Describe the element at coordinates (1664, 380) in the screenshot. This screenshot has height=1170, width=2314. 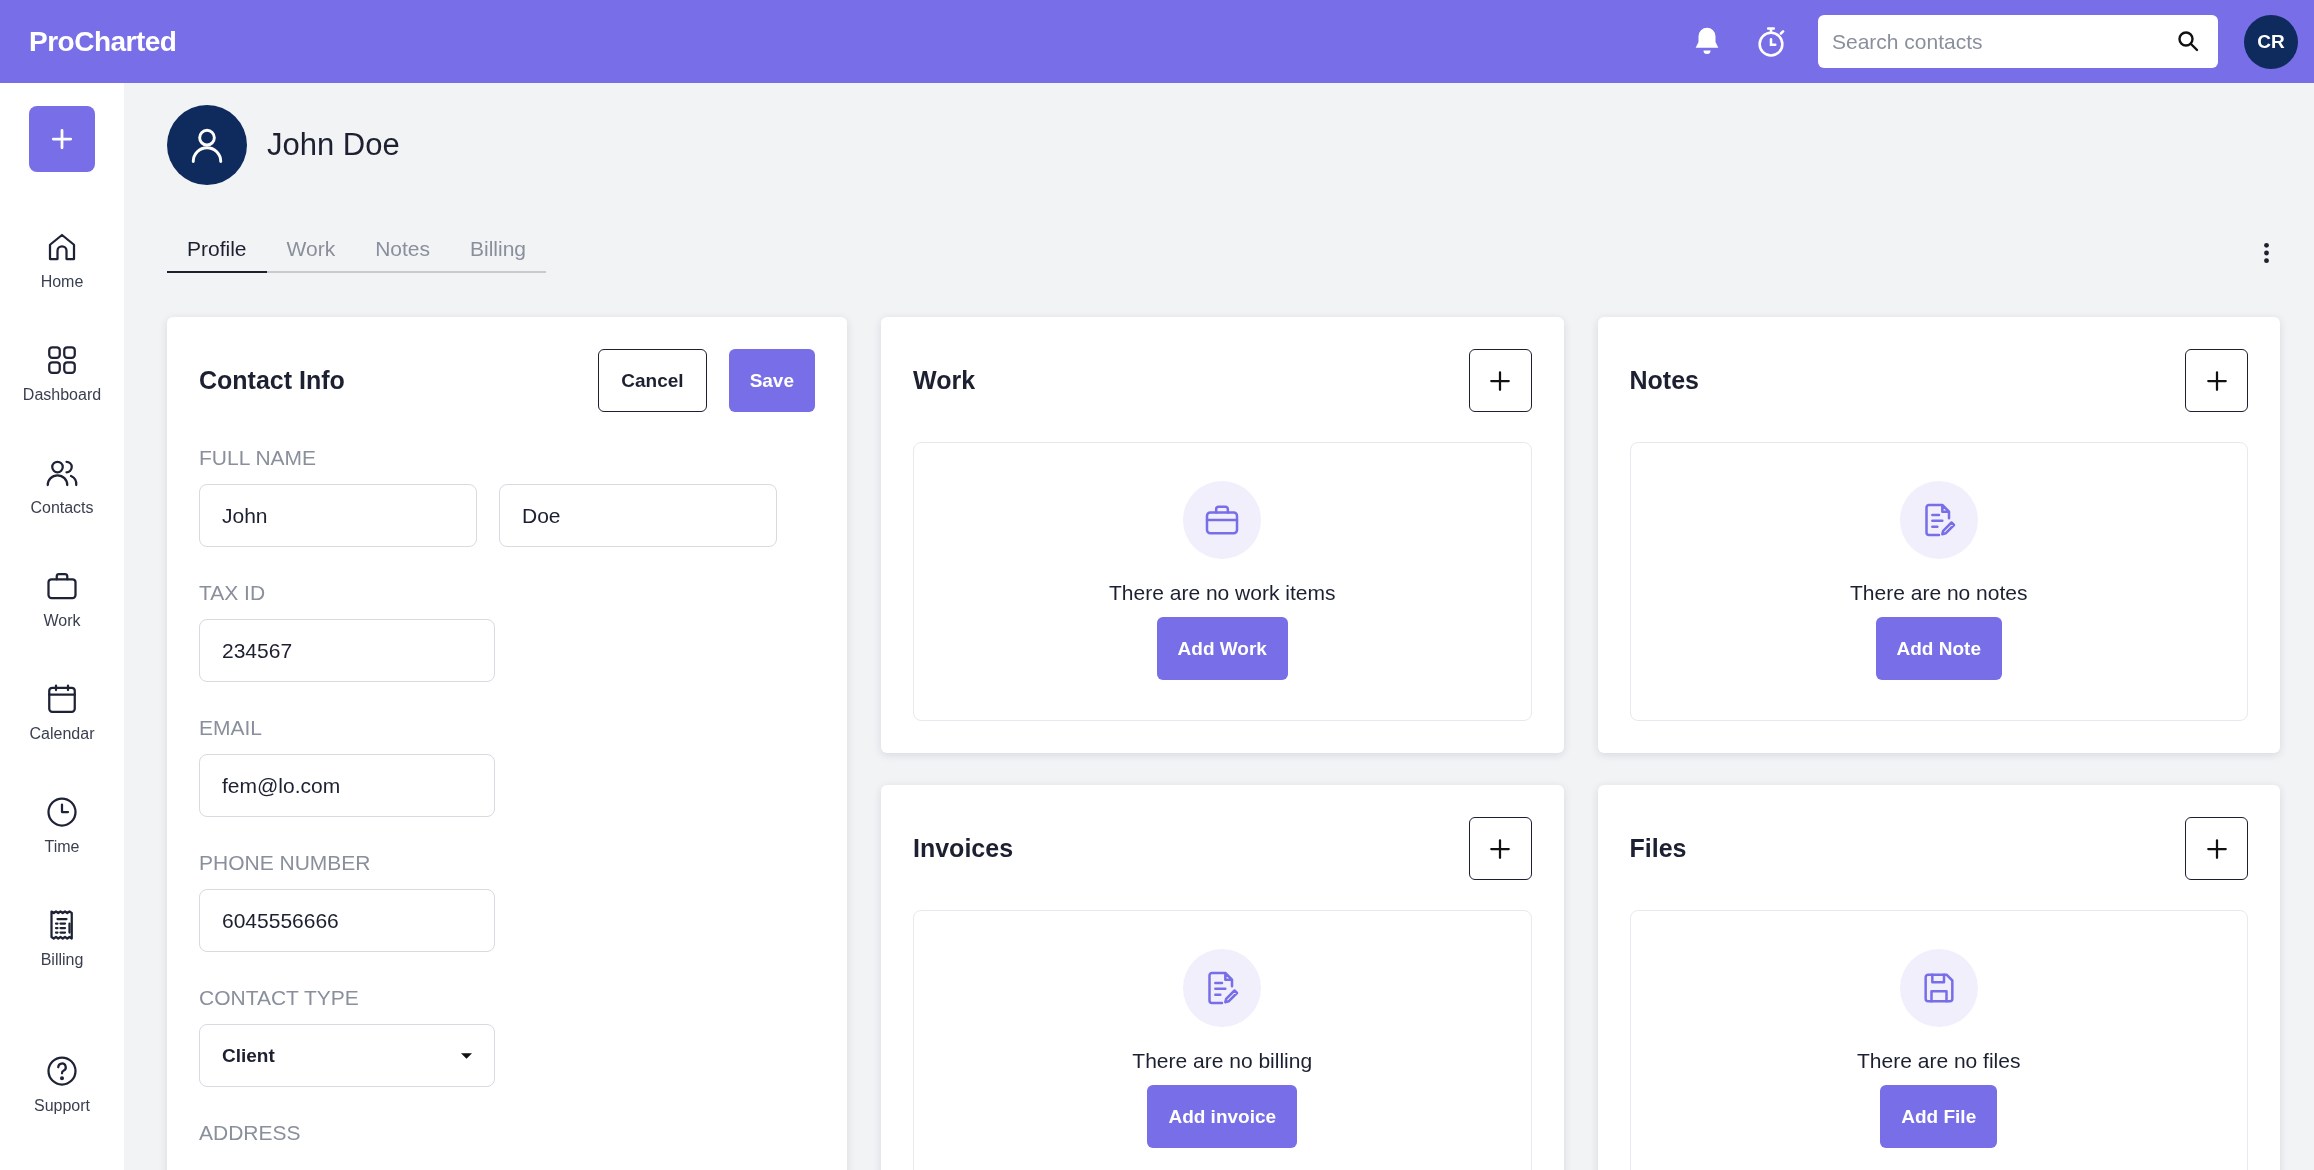
I see `card-title: Notes` at that location.